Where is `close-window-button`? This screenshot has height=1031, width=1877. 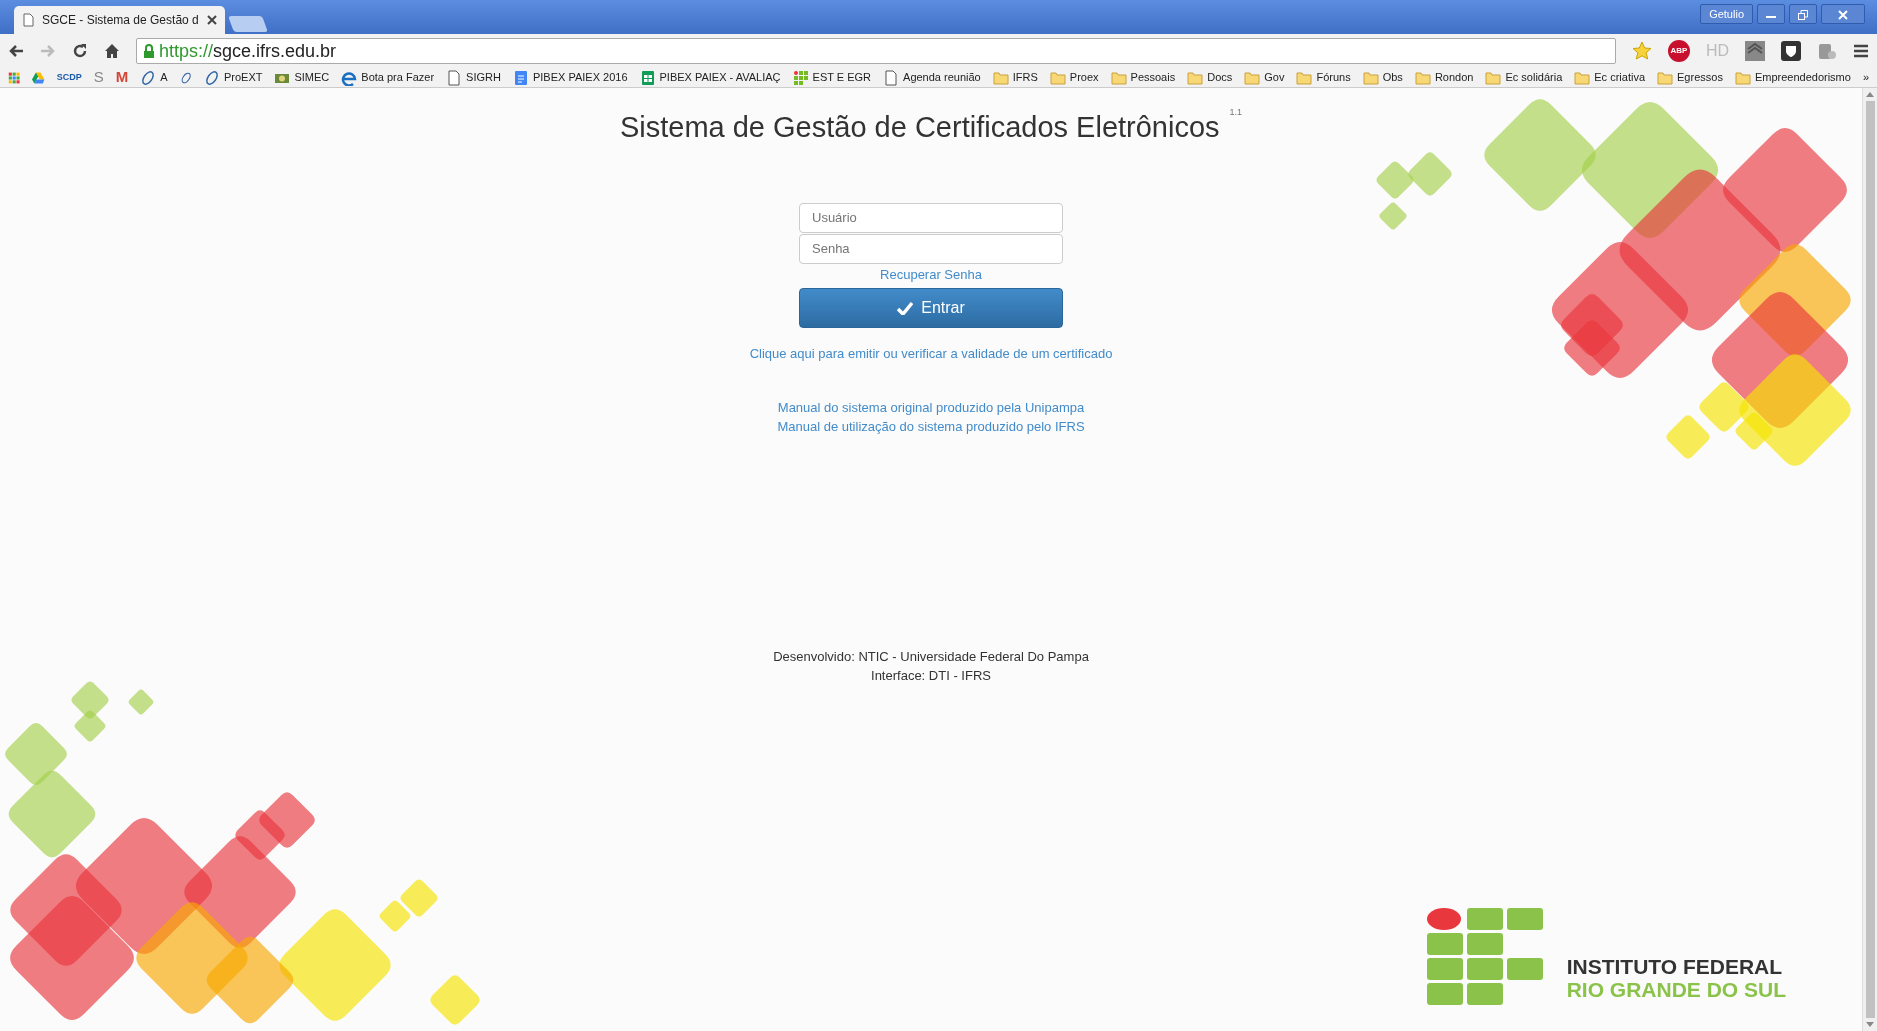
close-window-button is located at coordinates (1843, 14).